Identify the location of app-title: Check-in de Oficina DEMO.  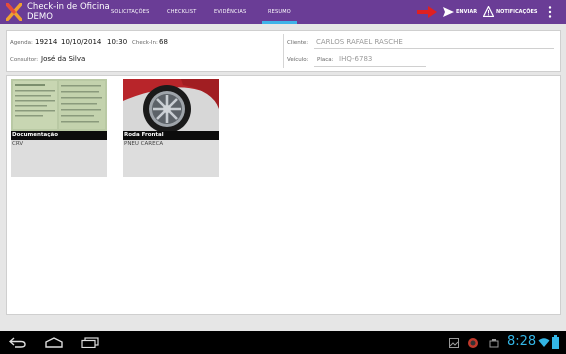
(68, 12).